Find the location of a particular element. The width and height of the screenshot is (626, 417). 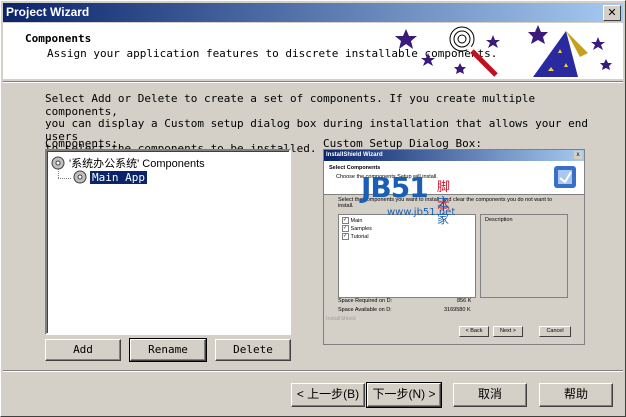

preview-description-label: Description is located at coordinates (499, 220).